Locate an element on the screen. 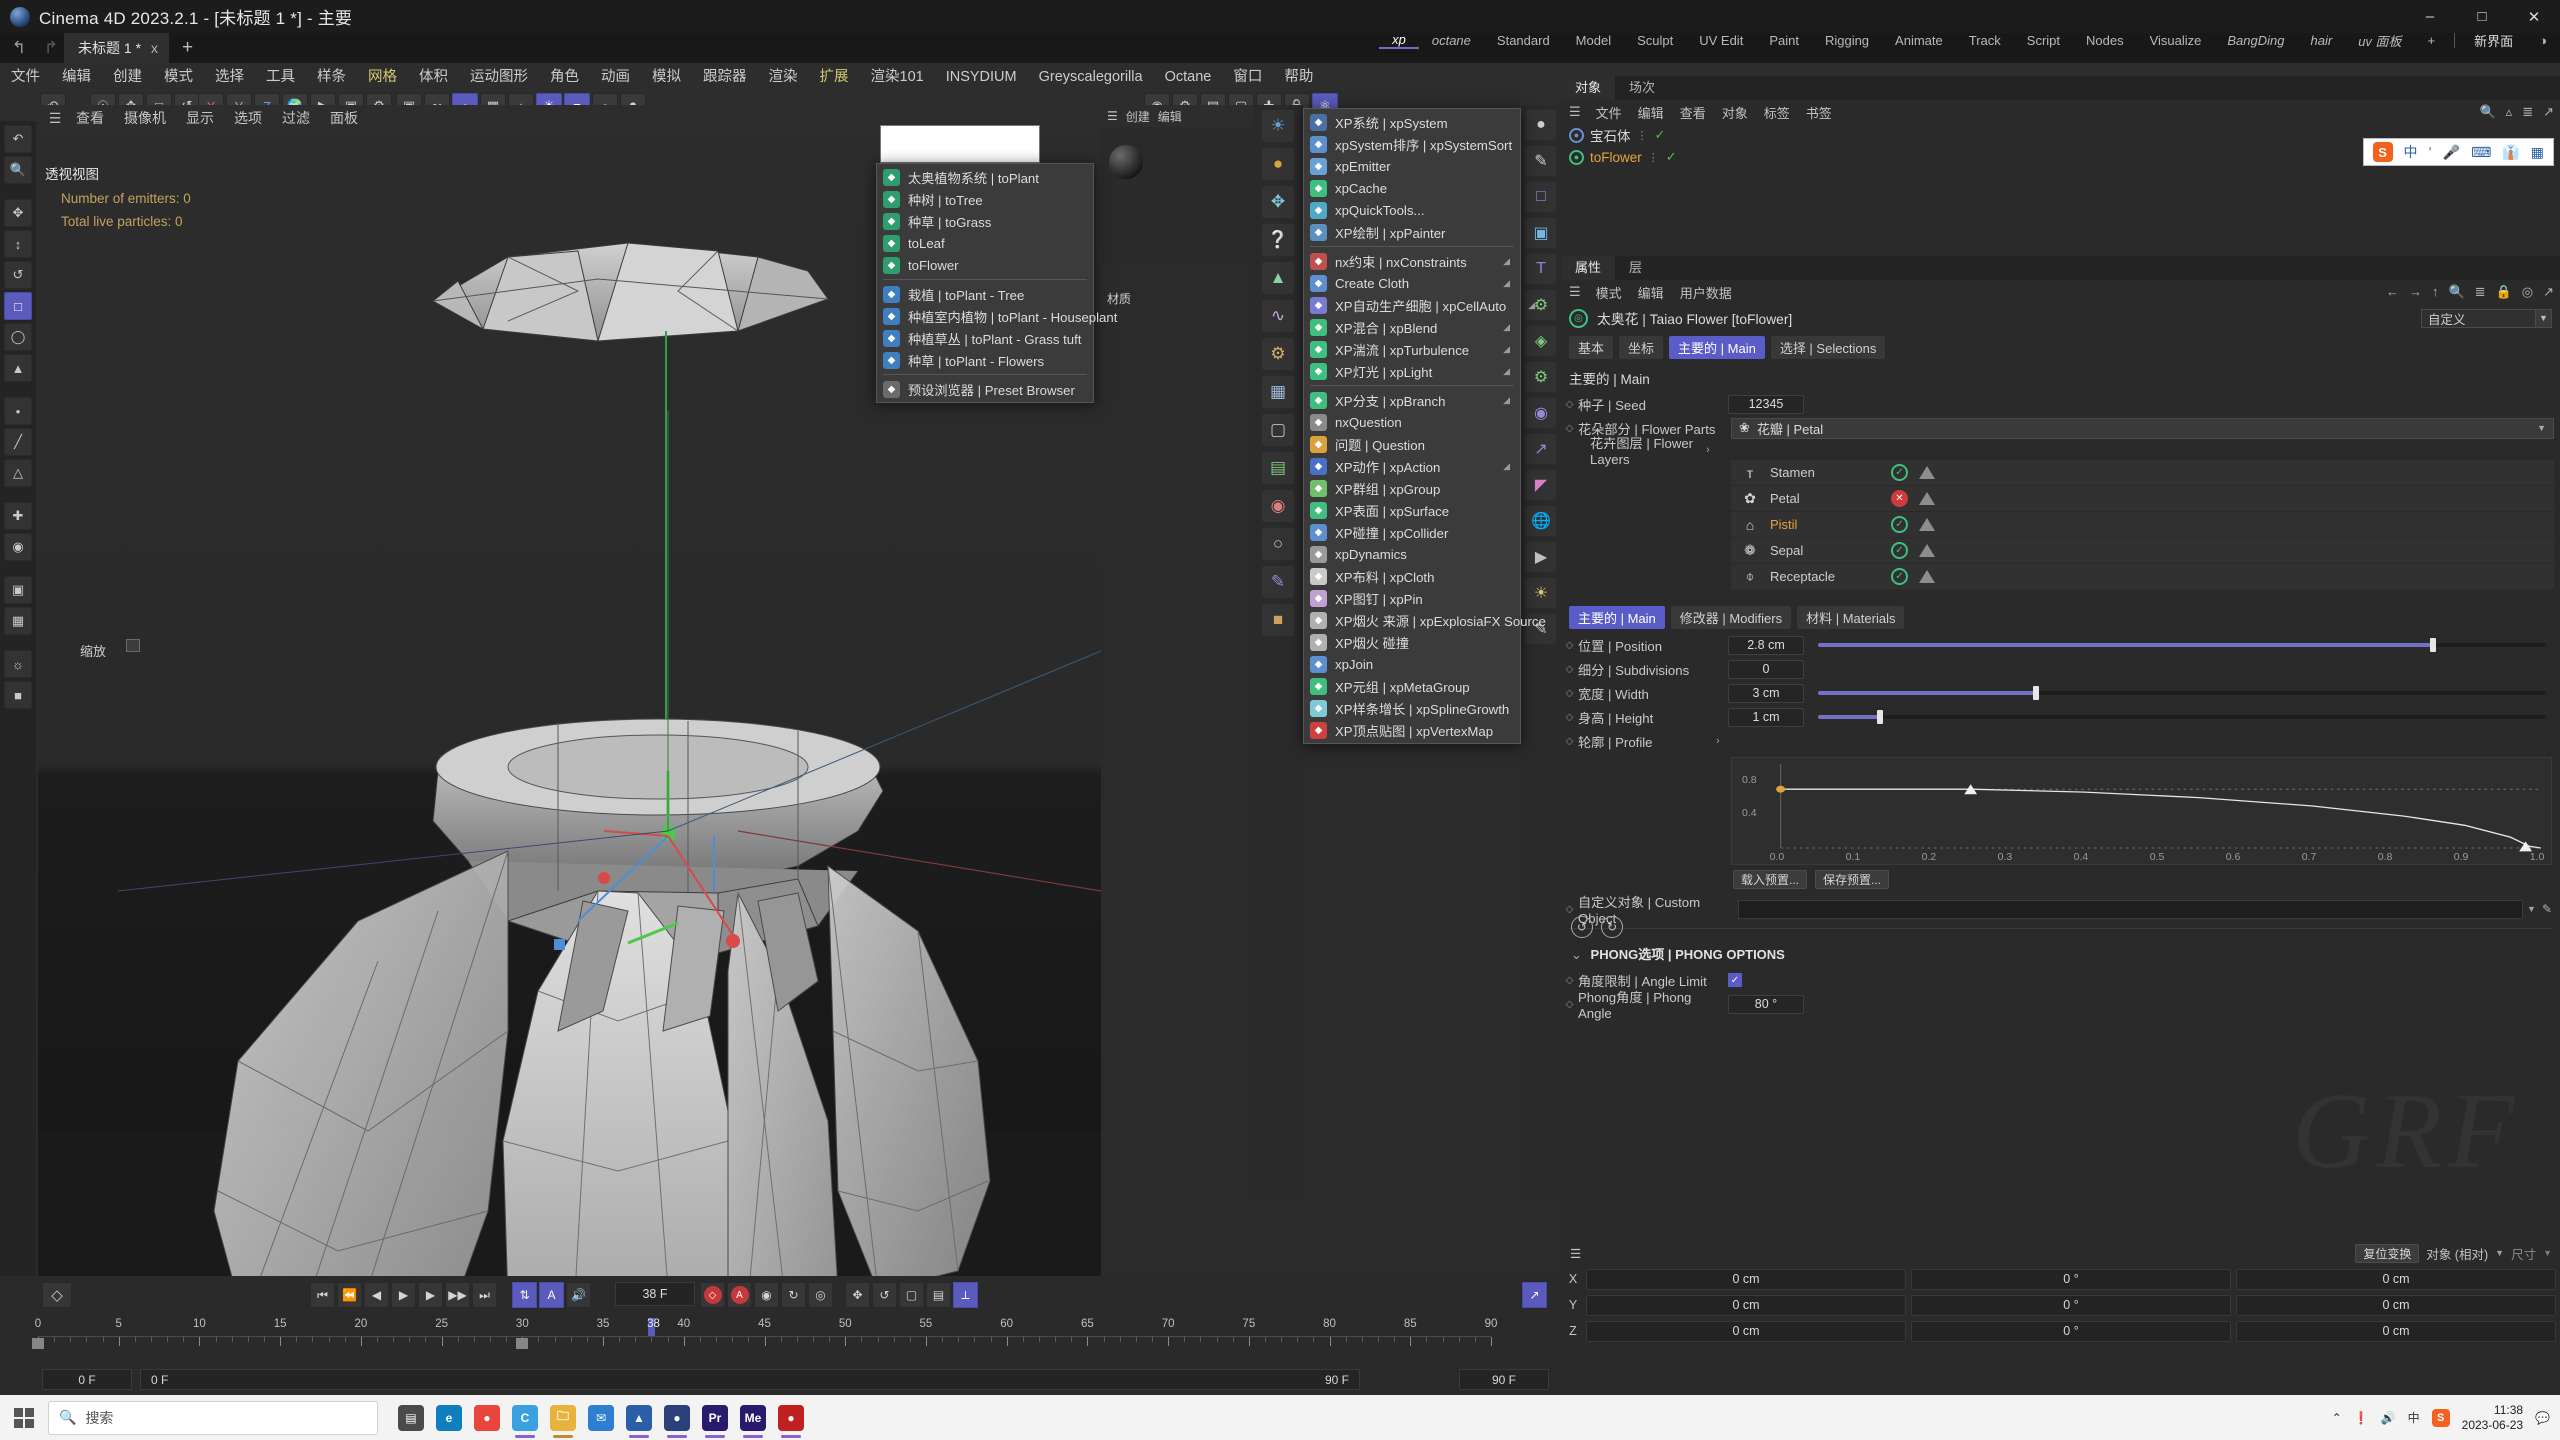 This screenshot has height=1440, width=2560. add-layout-button: + is located at coordinates (2432, 40).